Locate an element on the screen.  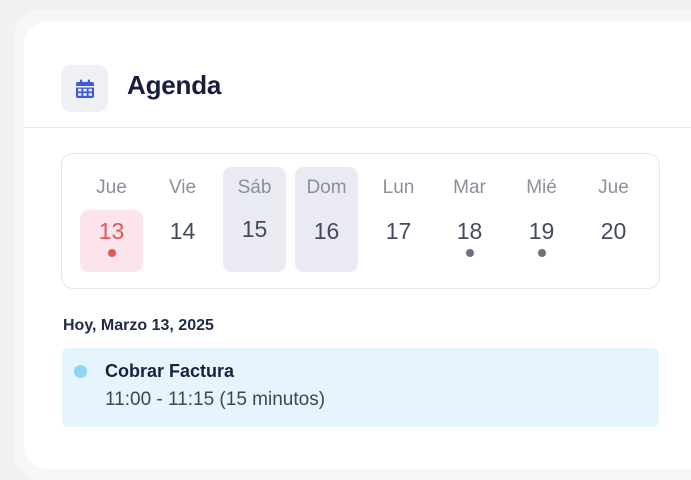
calendar-icon is located at coordinates (84, 88).